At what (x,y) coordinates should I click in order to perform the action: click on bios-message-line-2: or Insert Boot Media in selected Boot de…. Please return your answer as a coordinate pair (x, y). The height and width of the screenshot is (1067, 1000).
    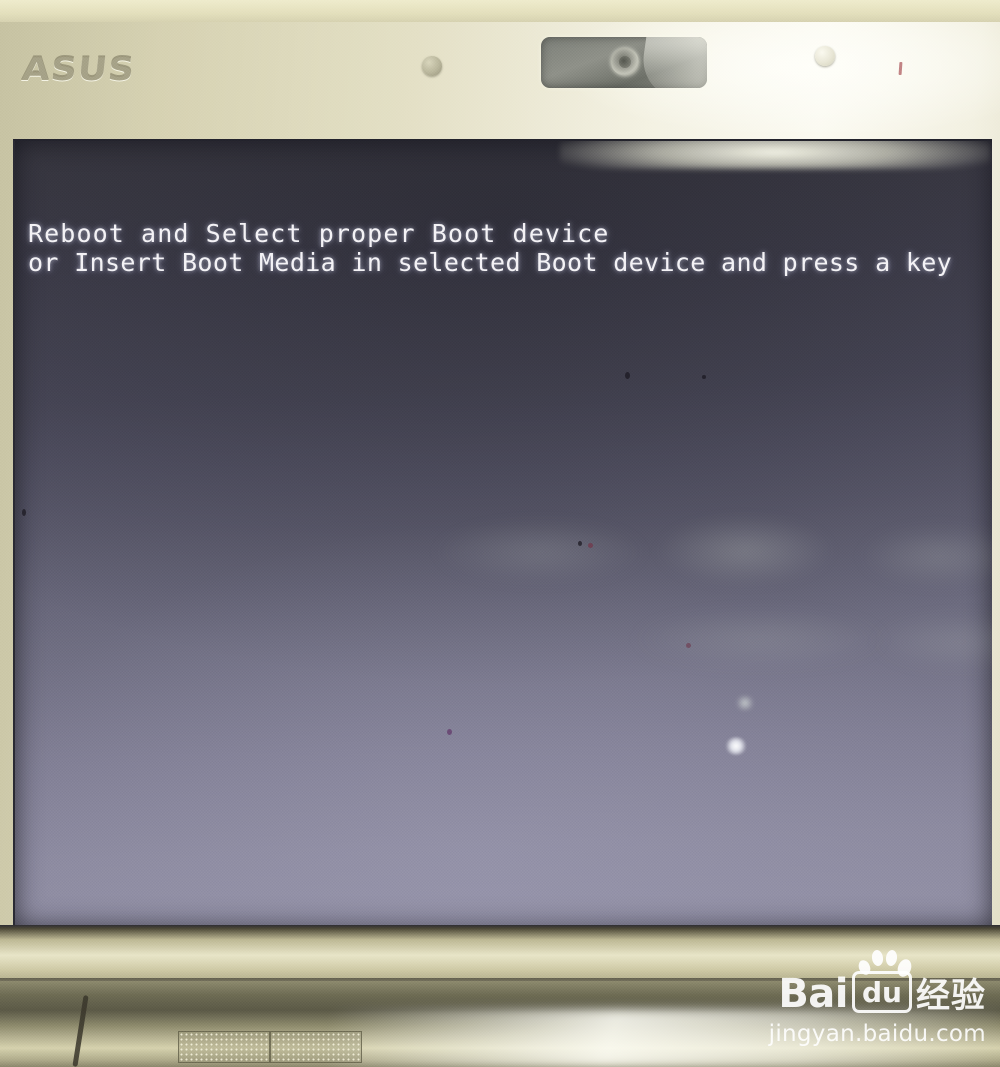
    Looking at the image, I should click on (490, 262).